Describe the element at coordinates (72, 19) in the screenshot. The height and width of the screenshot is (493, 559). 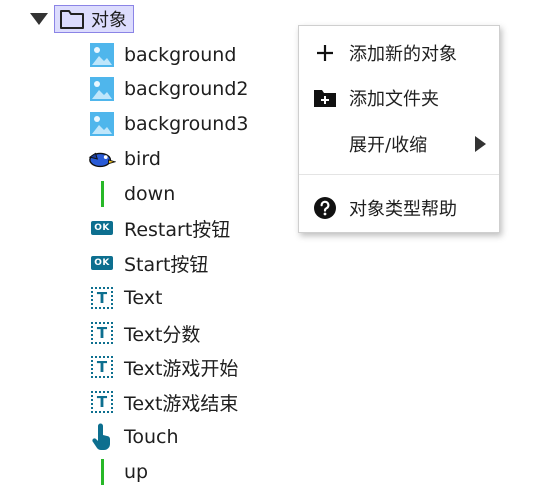
I see `folder-icon` at that location.